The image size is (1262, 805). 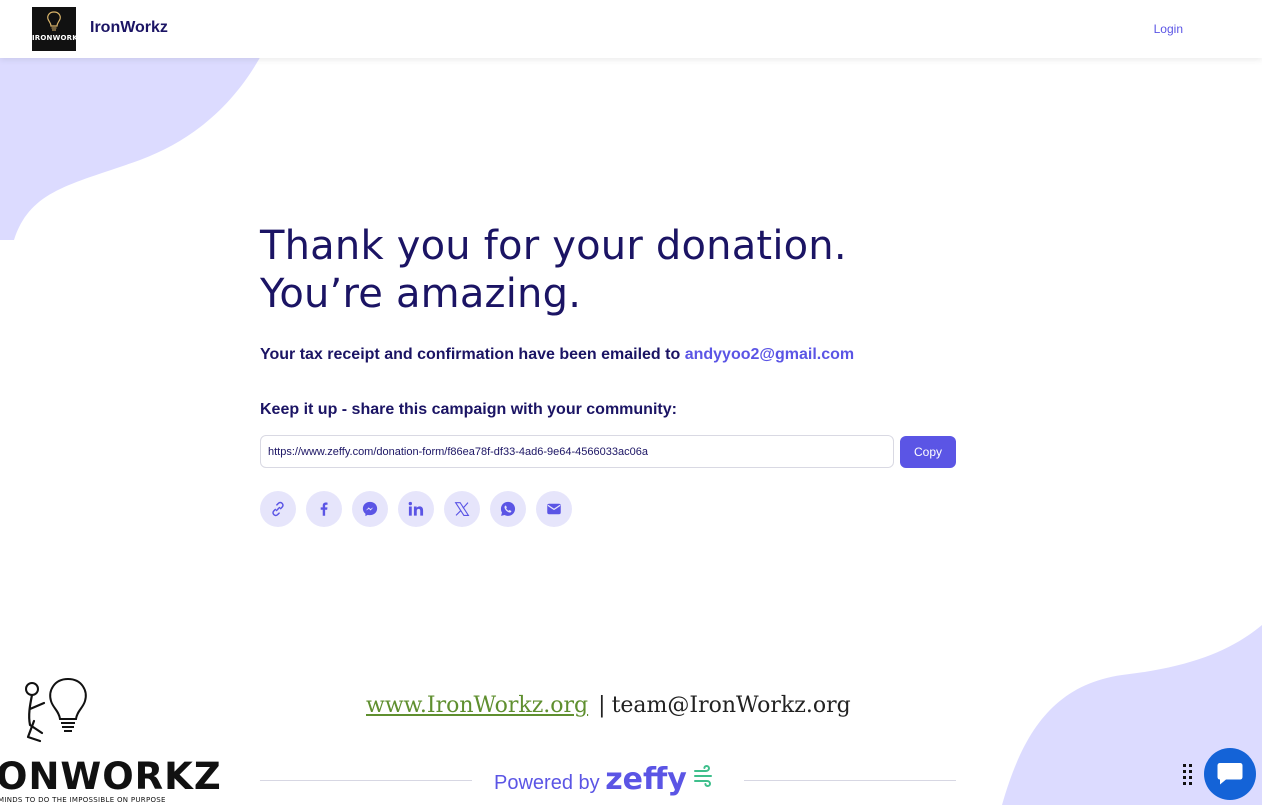 I want to click on share-whatsapp-button, so click(x=508, y=509).